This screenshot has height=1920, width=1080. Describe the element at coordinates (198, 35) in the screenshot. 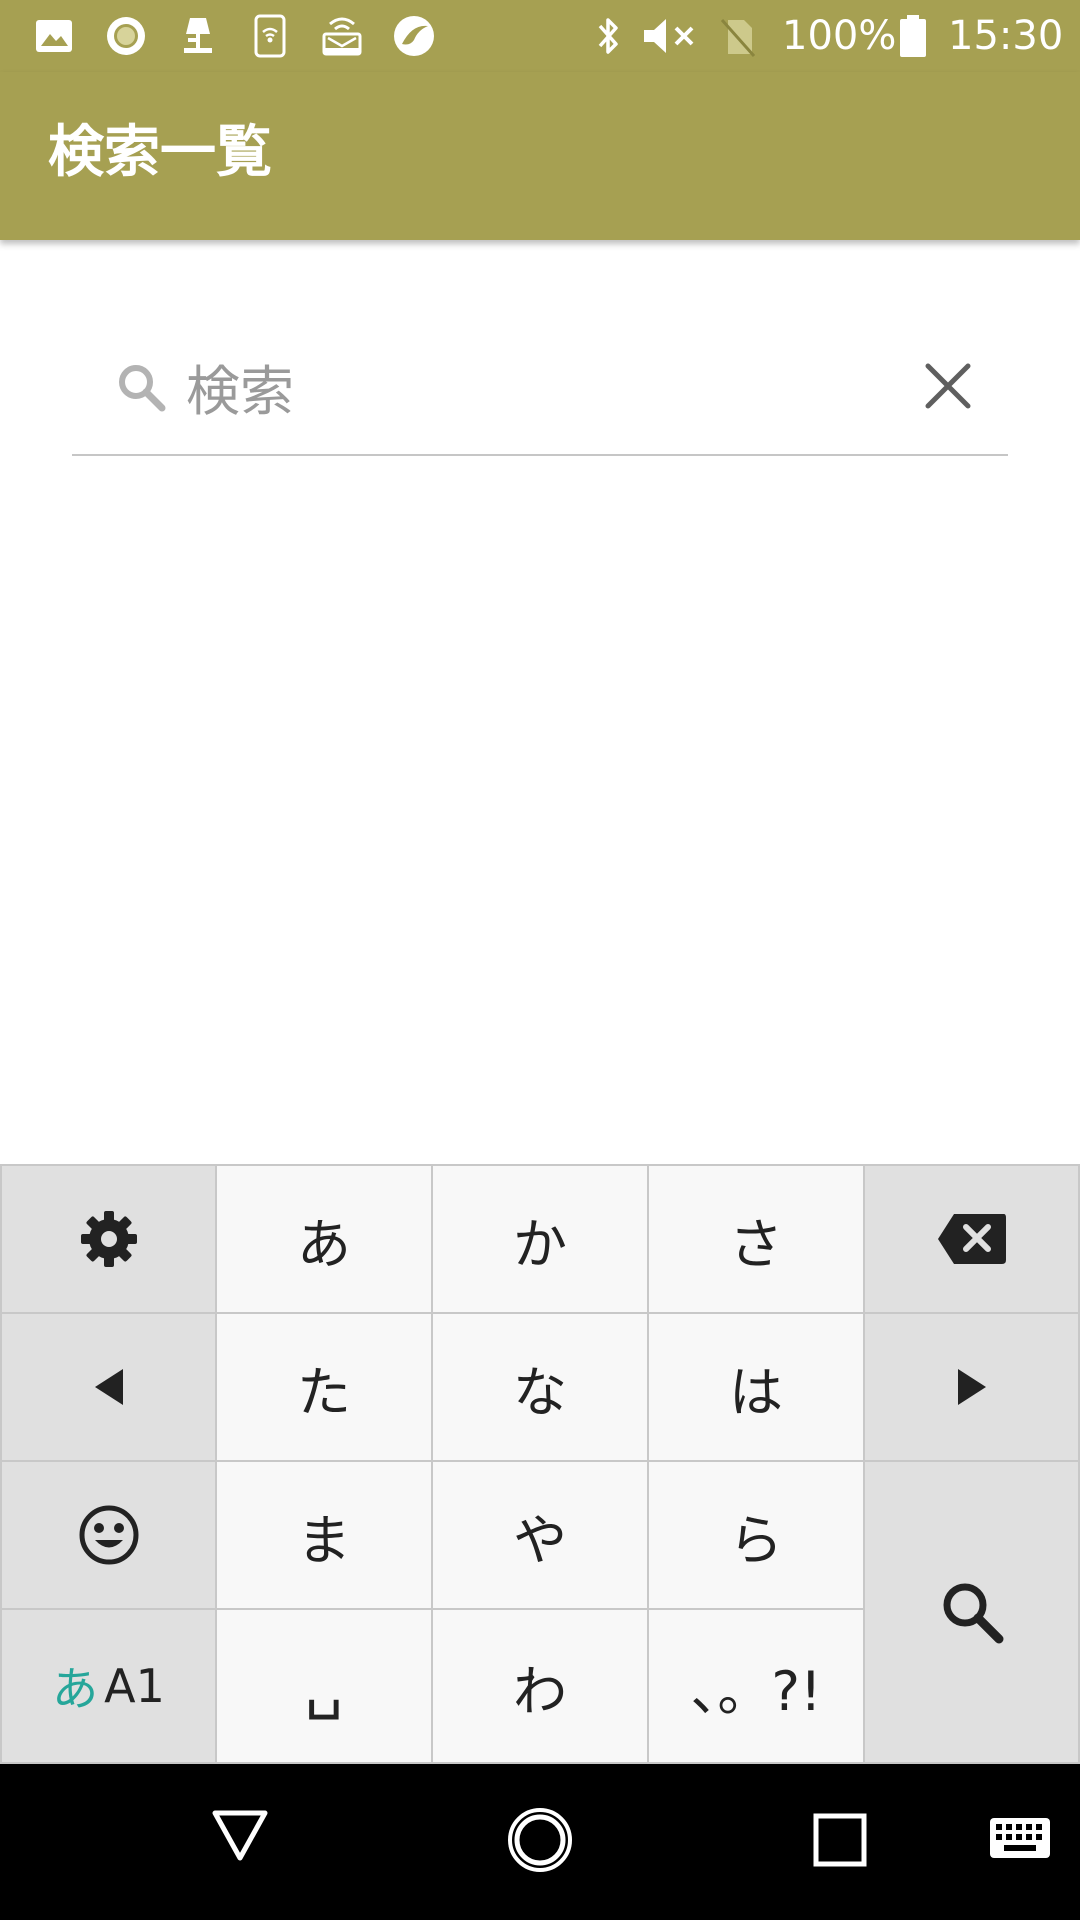

I see `lamp-icon` at that location.